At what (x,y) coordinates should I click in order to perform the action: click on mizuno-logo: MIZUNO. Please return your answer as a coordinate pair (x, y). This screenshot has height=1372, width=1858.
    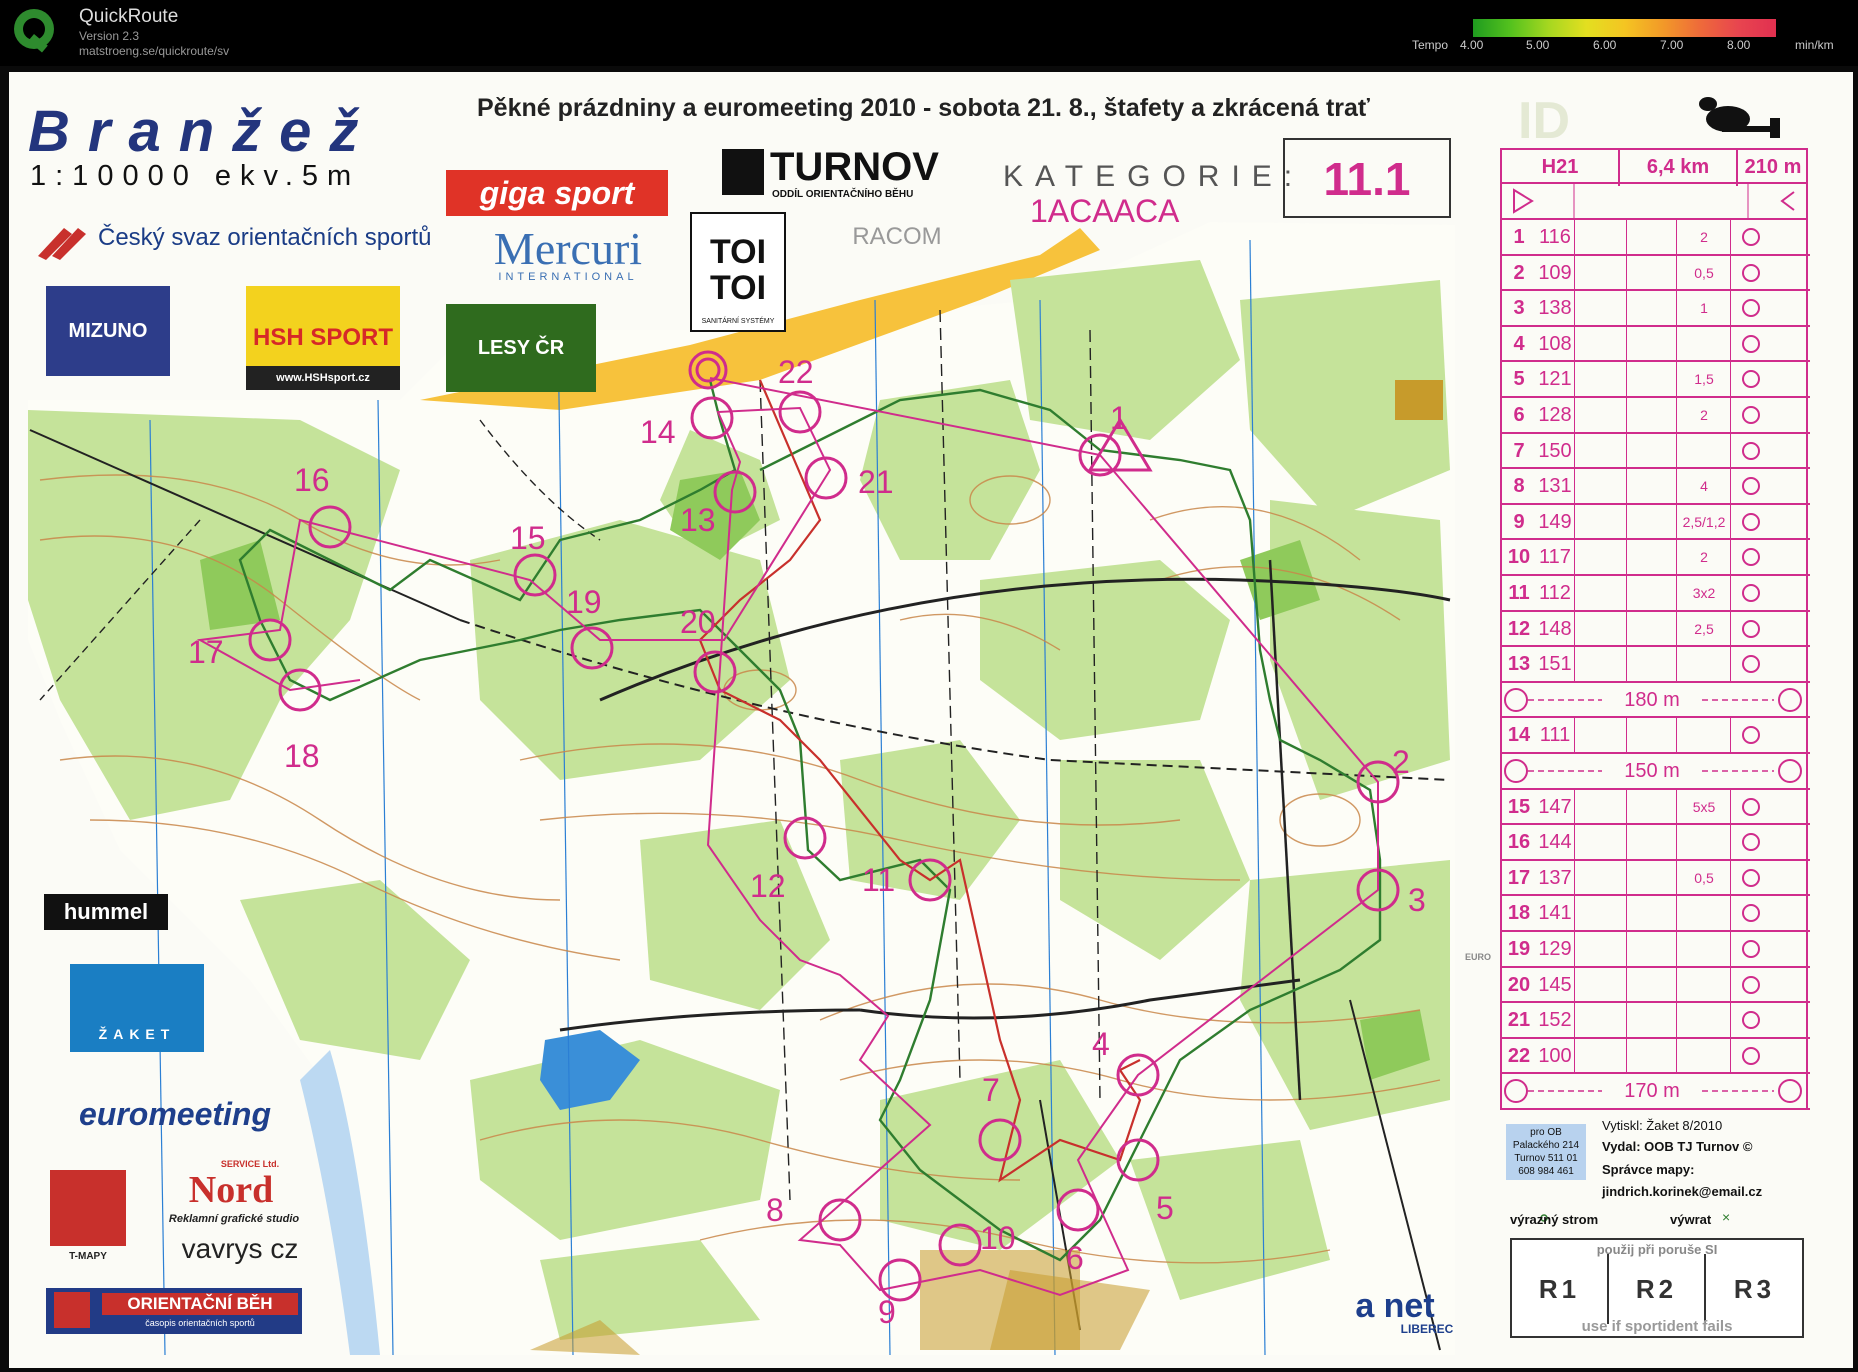
    Looking at the image, I should click on (108, 331).